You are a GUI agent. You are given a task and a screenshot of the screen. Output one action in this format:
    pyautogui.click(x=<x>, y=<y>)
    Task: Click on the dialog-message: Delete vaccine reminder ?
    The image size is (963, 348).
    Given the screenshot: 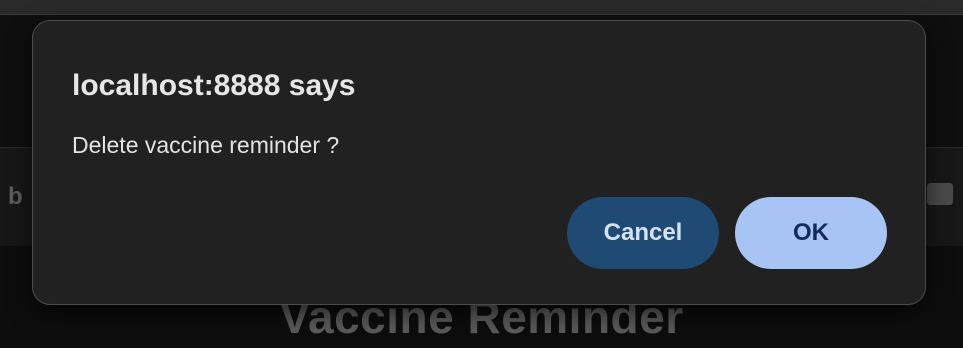 What is the action you would take?
    pyautogui.click(x=206, y=145)
    